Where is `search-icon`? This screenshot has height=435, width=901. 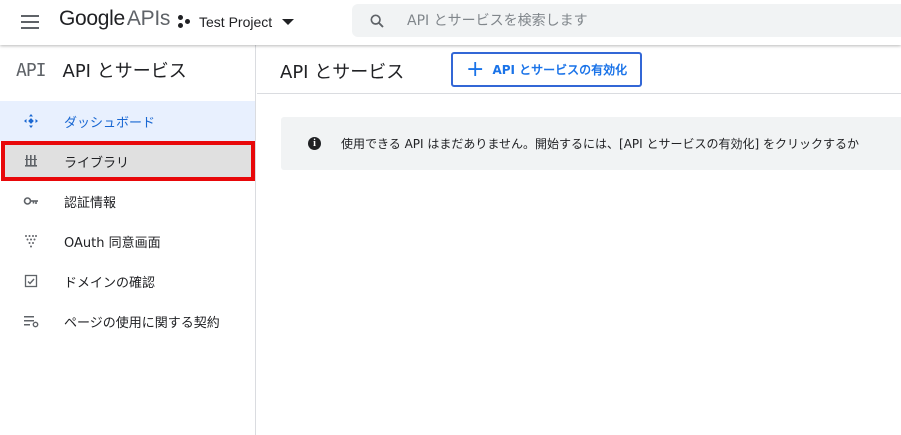 search-icon is located at coordinates (377, 20).